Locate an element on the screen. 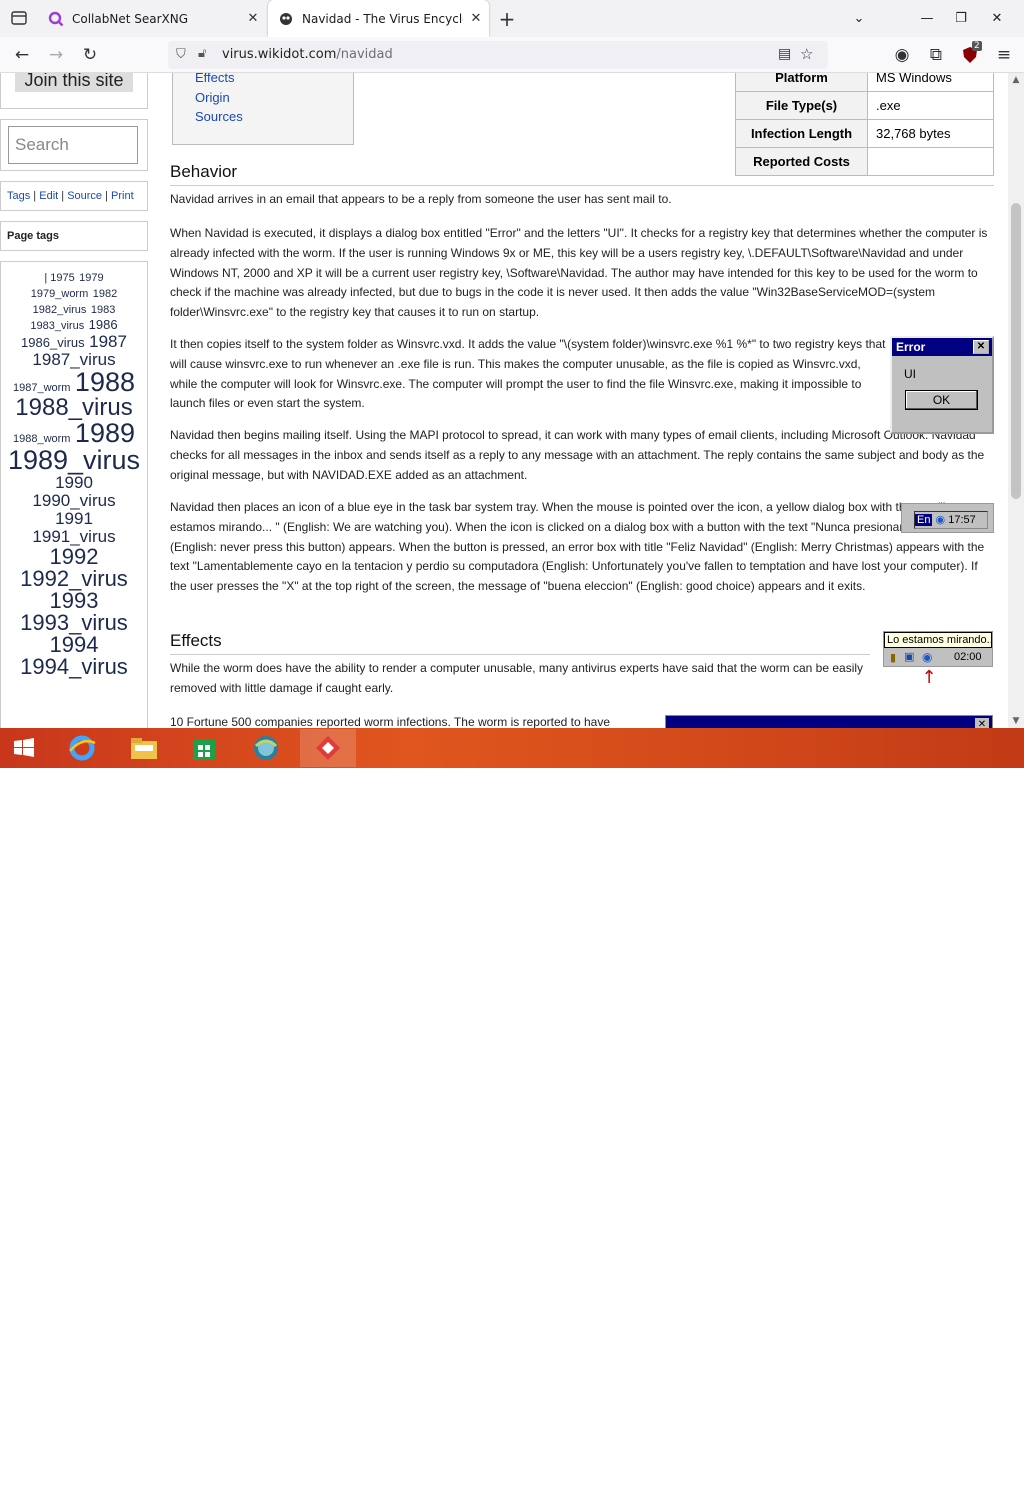  system-clock: 9:38 PM 9/12/2024 is located at coordinates (981, 1476).